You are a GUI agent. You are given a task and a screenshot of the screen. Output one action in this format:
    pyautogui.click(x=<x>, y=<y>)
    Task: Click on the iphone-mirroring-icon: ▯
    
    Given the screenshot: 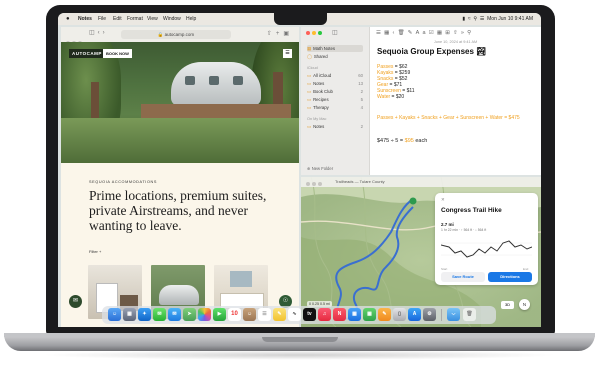 What is the action you would take?
    pyautogui.click(x=399, y=314)
    